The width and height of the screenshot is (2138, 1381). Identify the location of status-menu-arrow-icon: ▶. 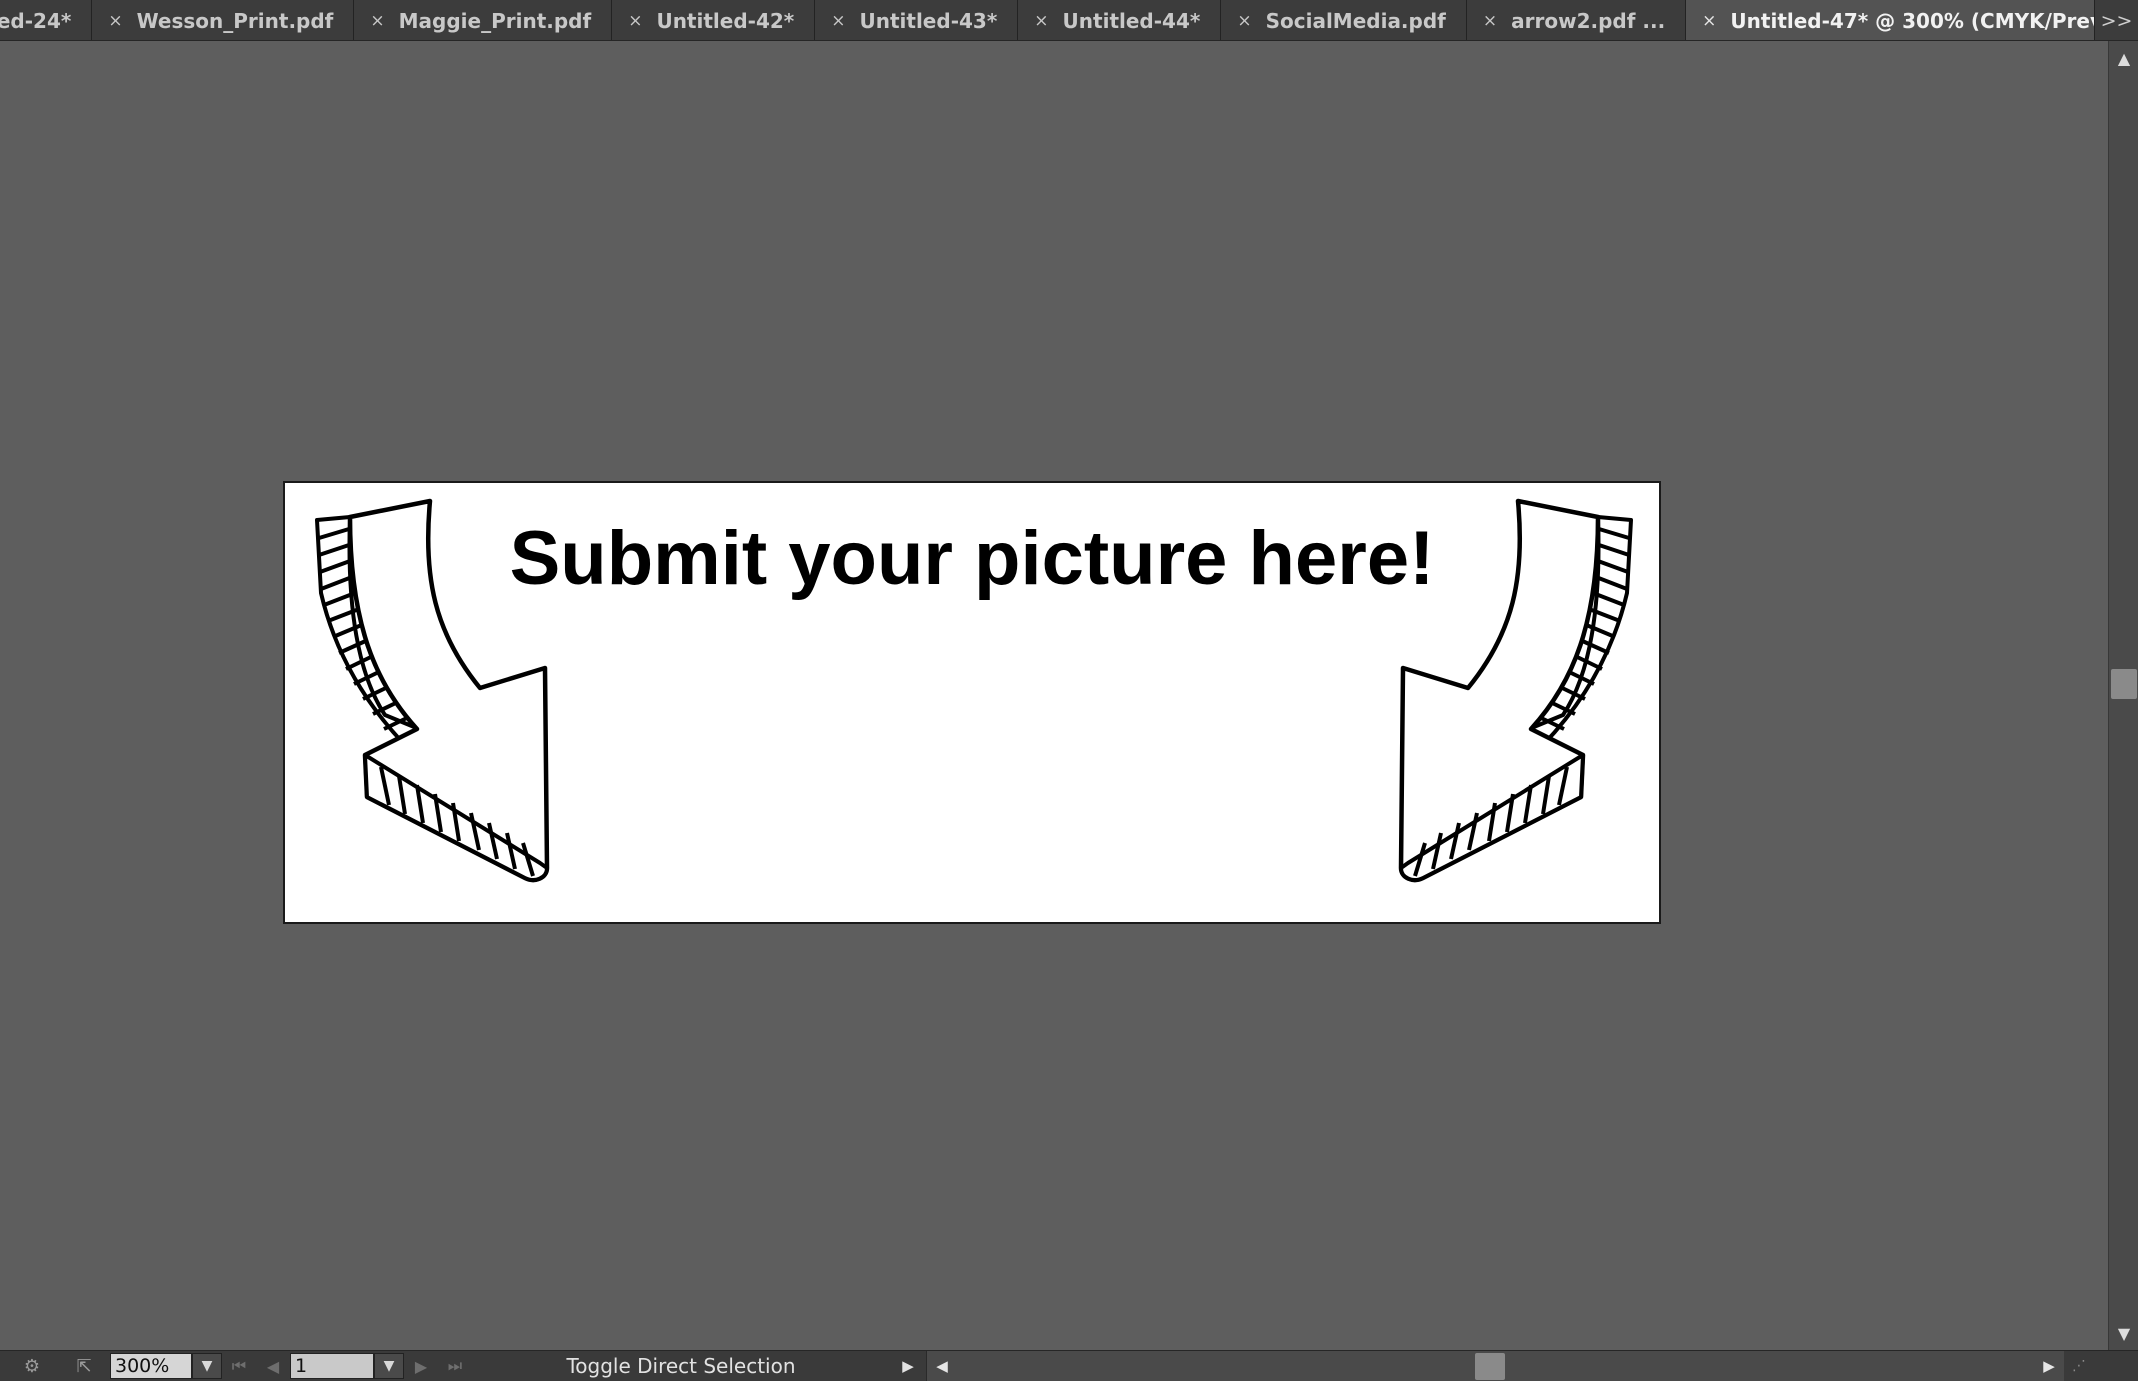
(908, 1366).